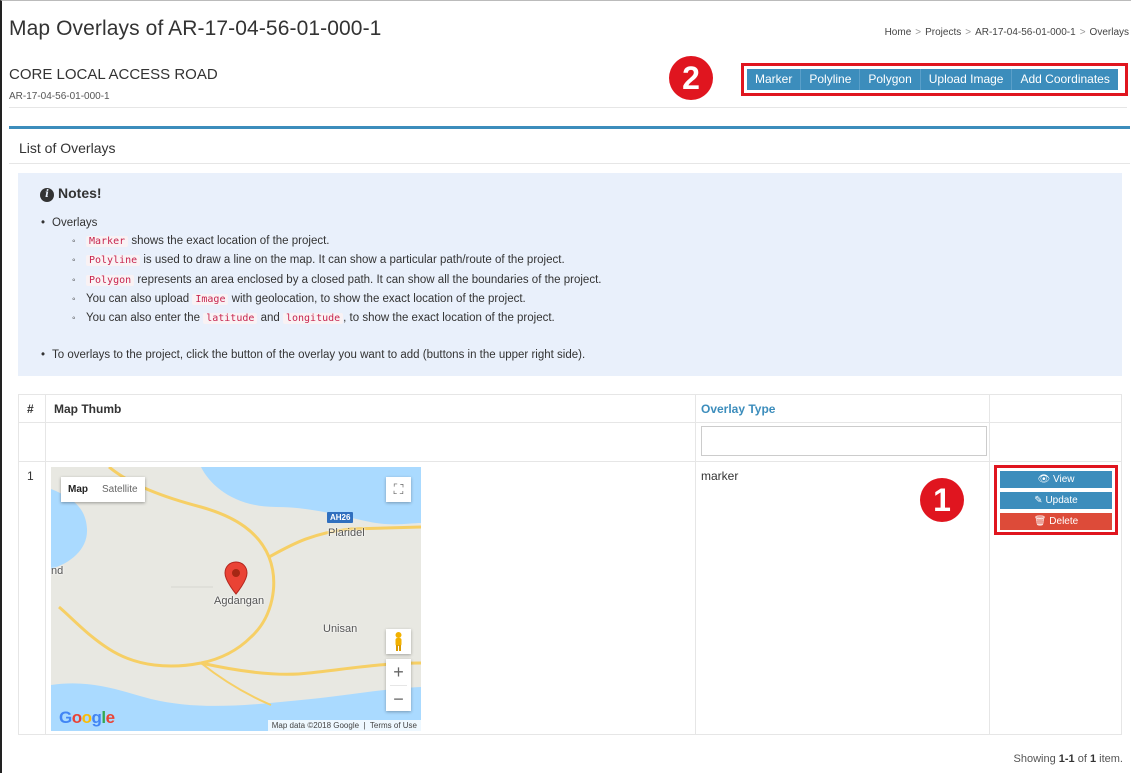  What do you see at coordinates (966, 79) in the screenshot?
I see `upload-image-button: Upload Image` at bounding box center [966, 79].